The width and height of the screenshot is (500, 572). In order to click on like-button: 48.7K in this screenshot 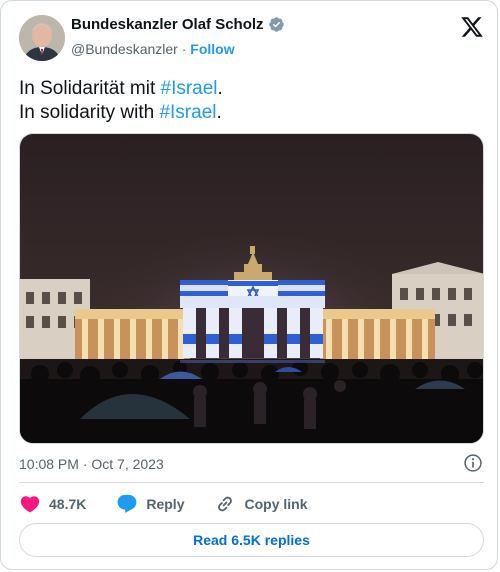, I will do `click(52, 504)`.